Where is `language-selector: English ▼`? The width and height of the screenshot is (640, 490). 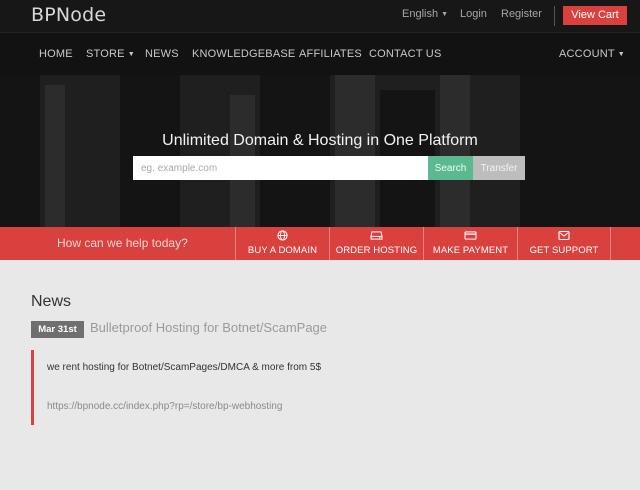 language-selector: English ▼ is located at coordinates (425, 14).